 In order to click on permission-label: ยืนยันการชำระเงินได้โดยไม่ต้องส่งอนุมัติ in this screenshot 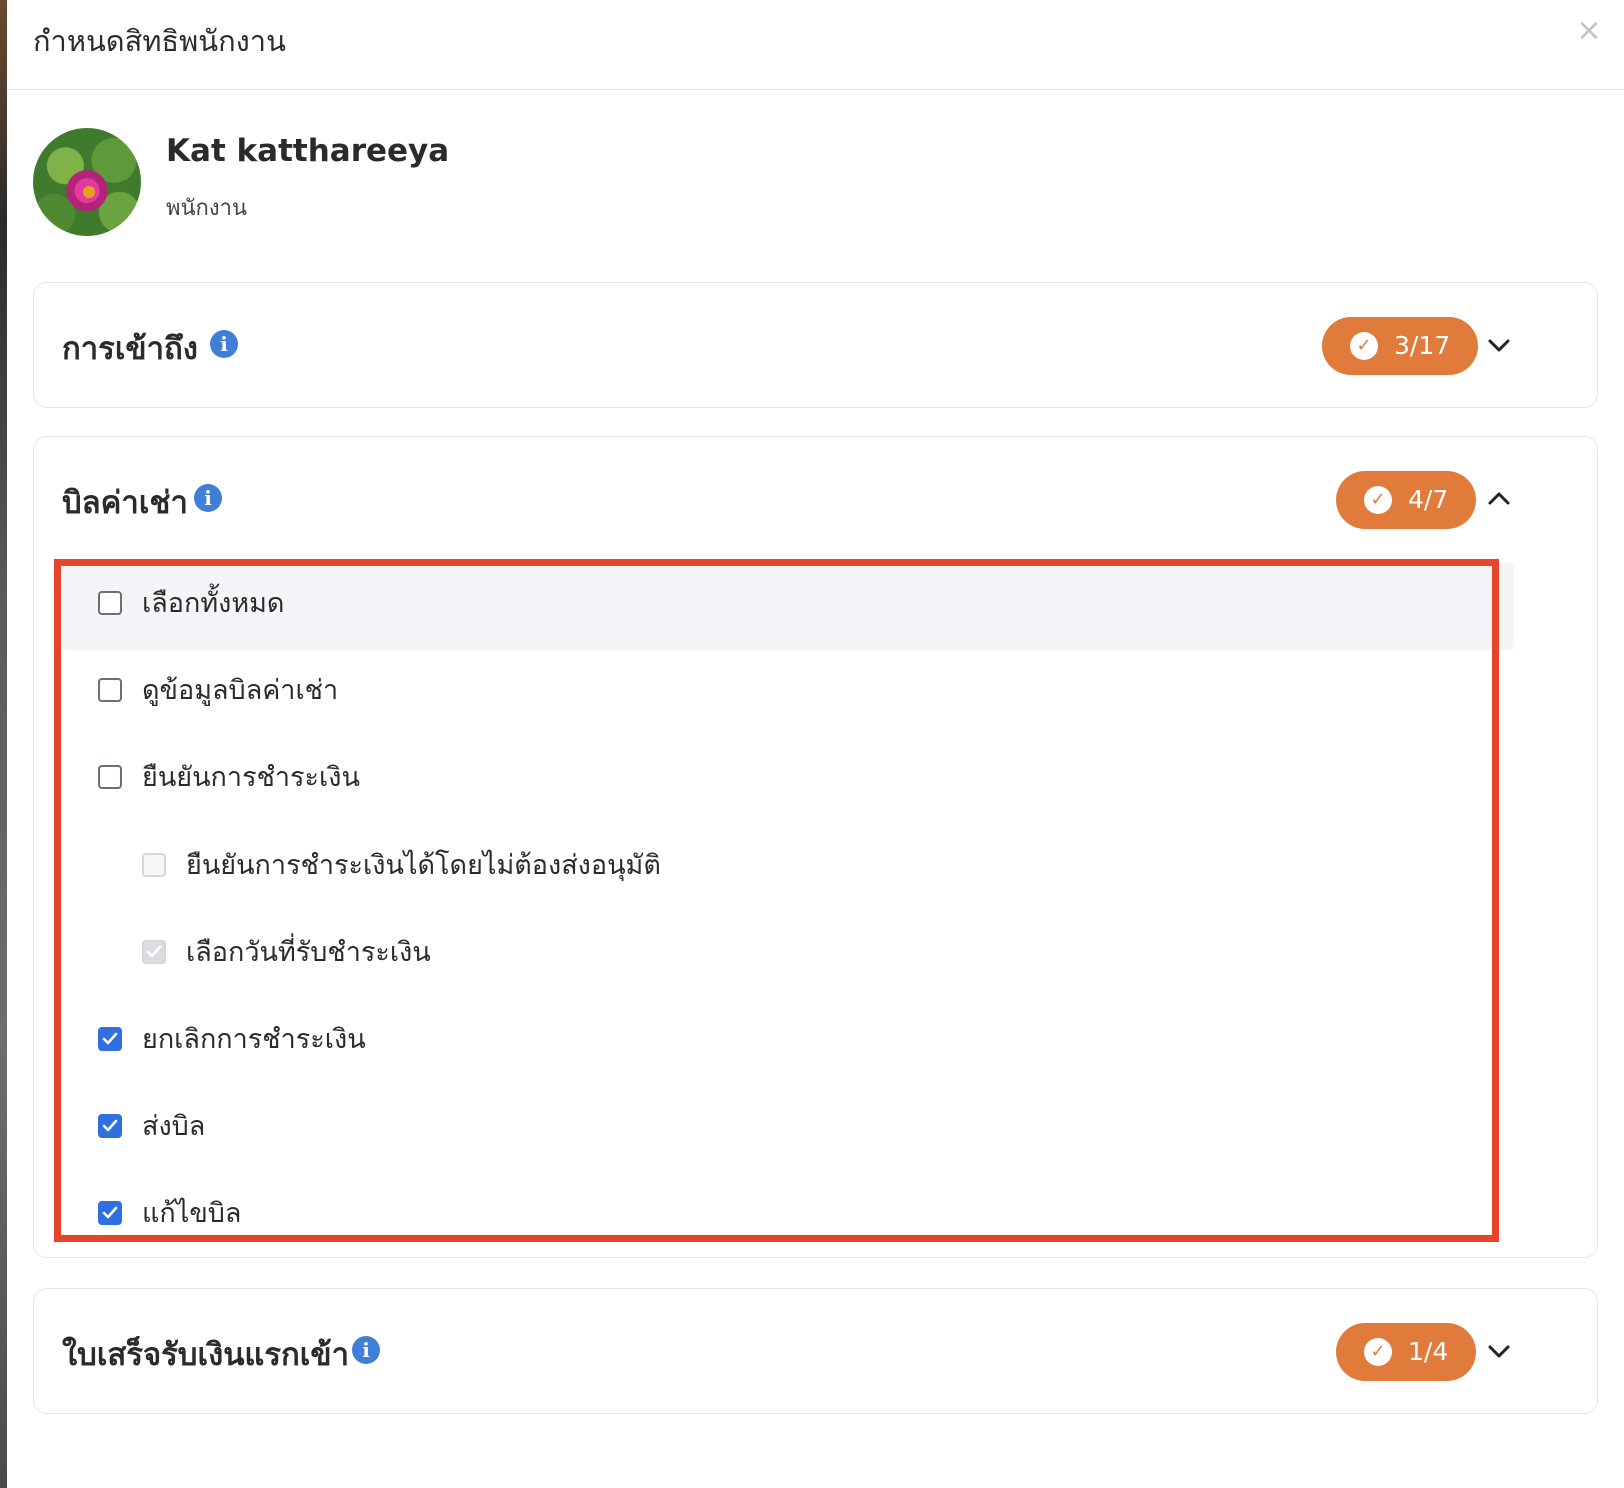, I will do `click(423, 865)`.